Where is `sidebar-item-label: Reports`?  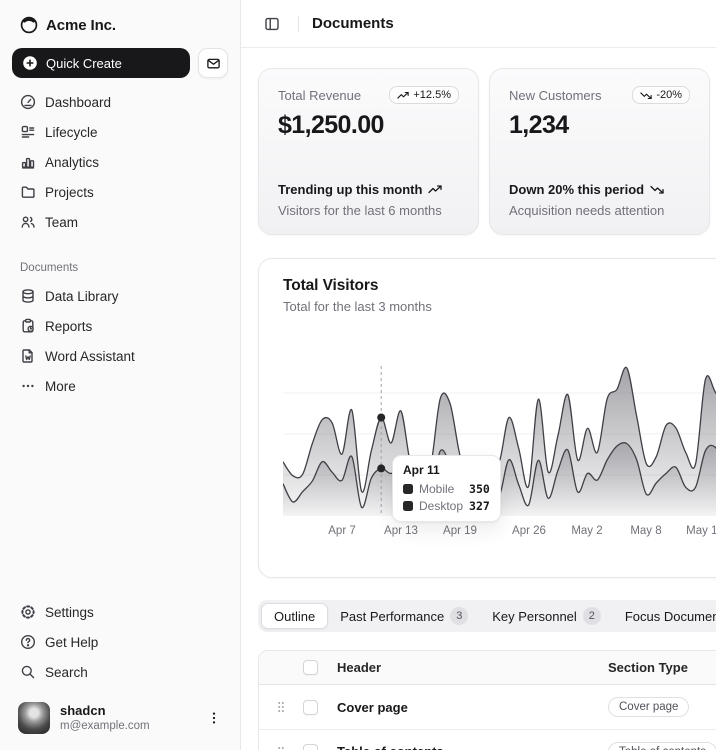
sidebar-item-label: Reports is located at coordinates (69, 326).